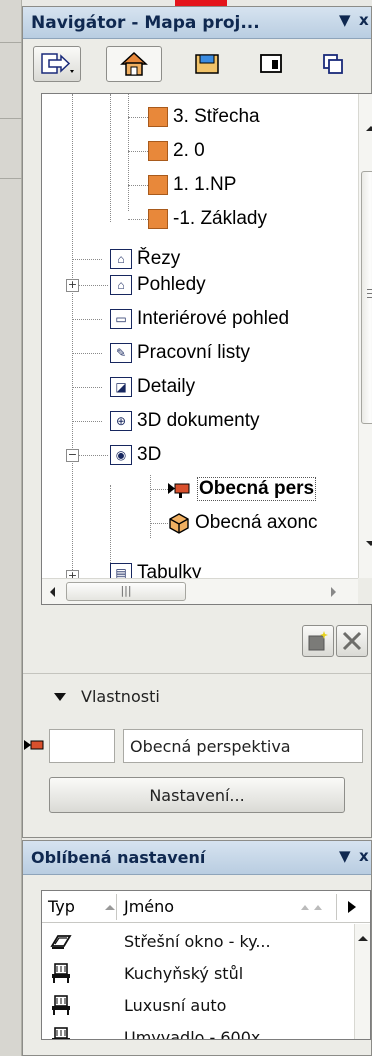  I want to click on favorites-titlebar: Oblíbená nastavení ▼ x, so click(197, 858).